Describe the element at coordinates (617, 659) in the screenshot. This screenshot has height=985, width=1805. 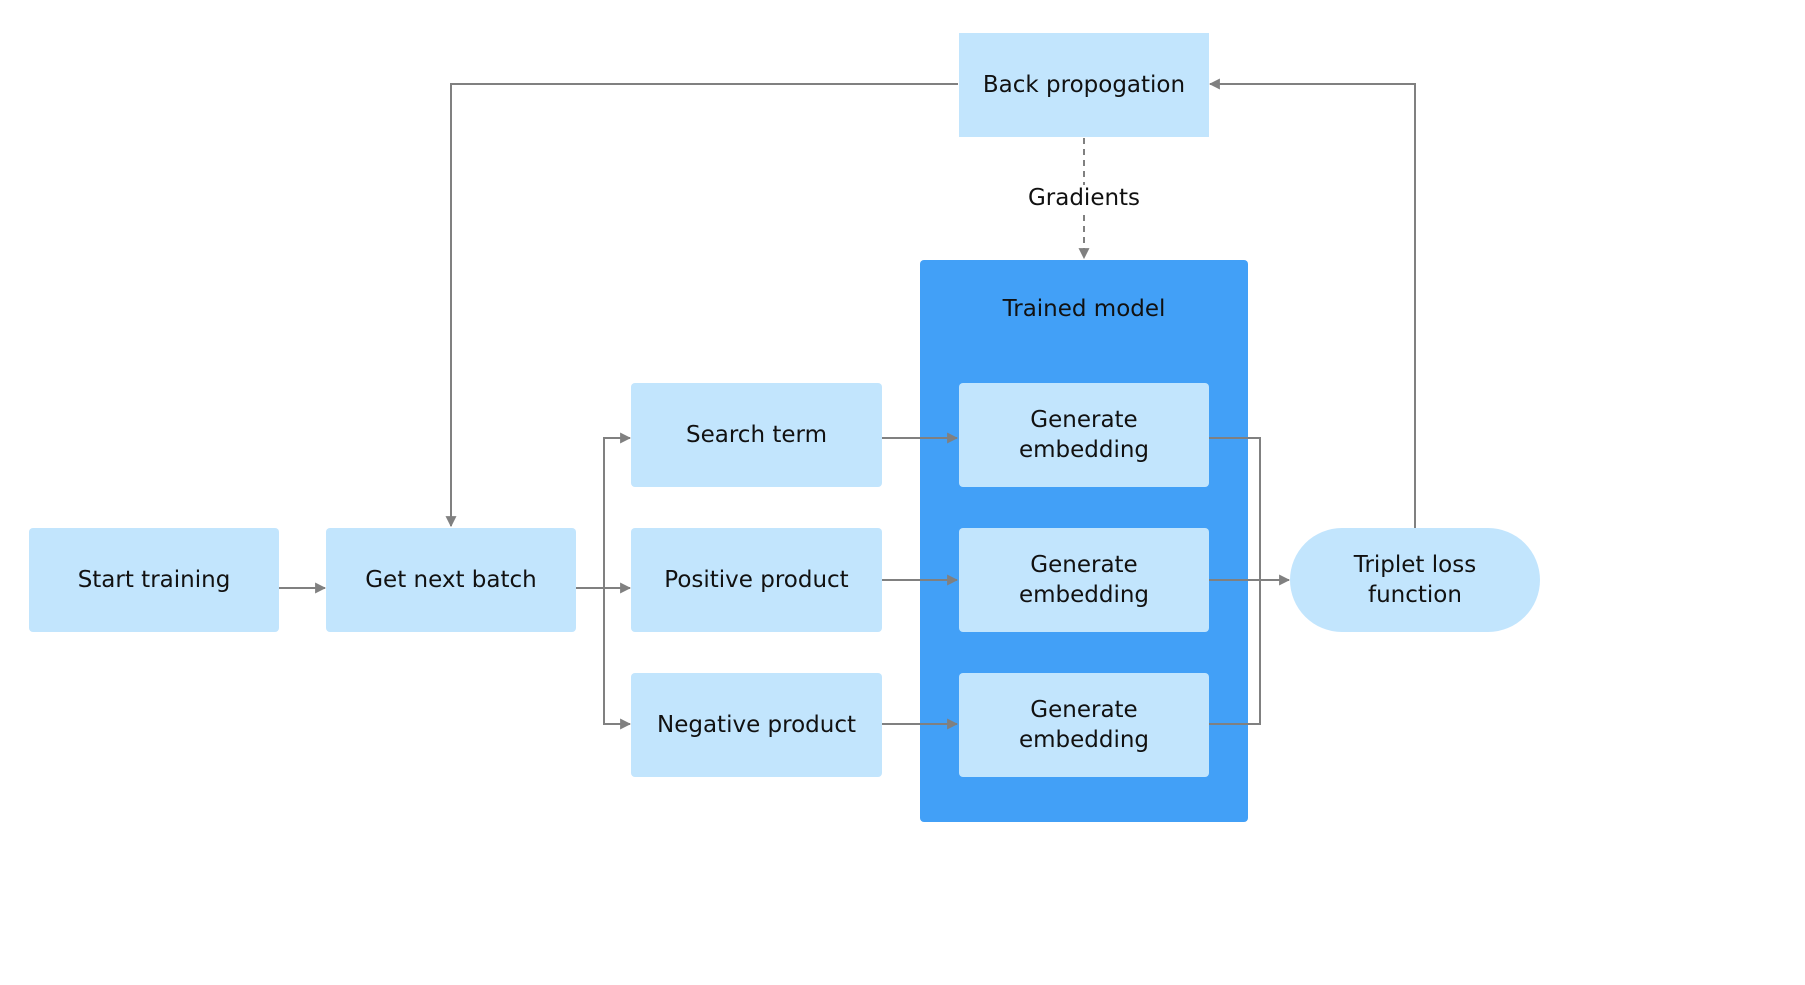
I see `edge-batch-to-negative` at that location.